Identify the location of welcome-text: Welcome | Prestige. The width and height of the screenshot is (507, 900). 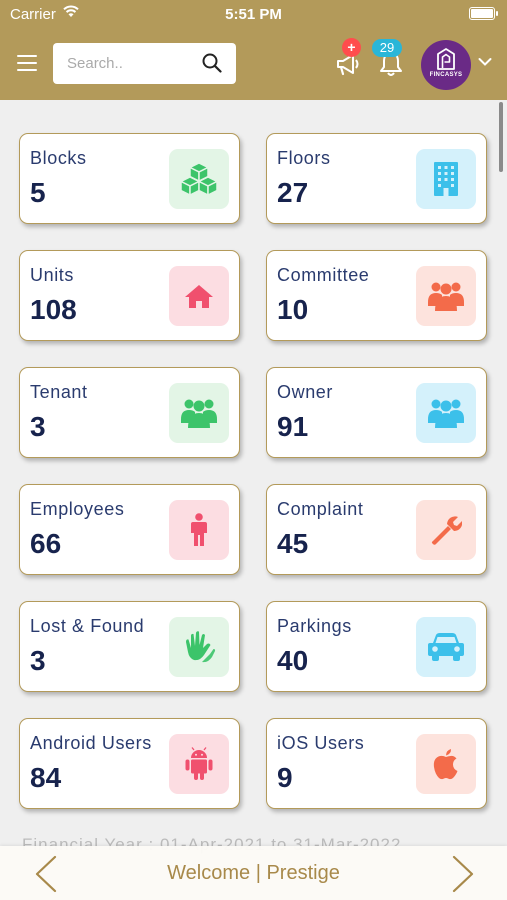
(253, 873).